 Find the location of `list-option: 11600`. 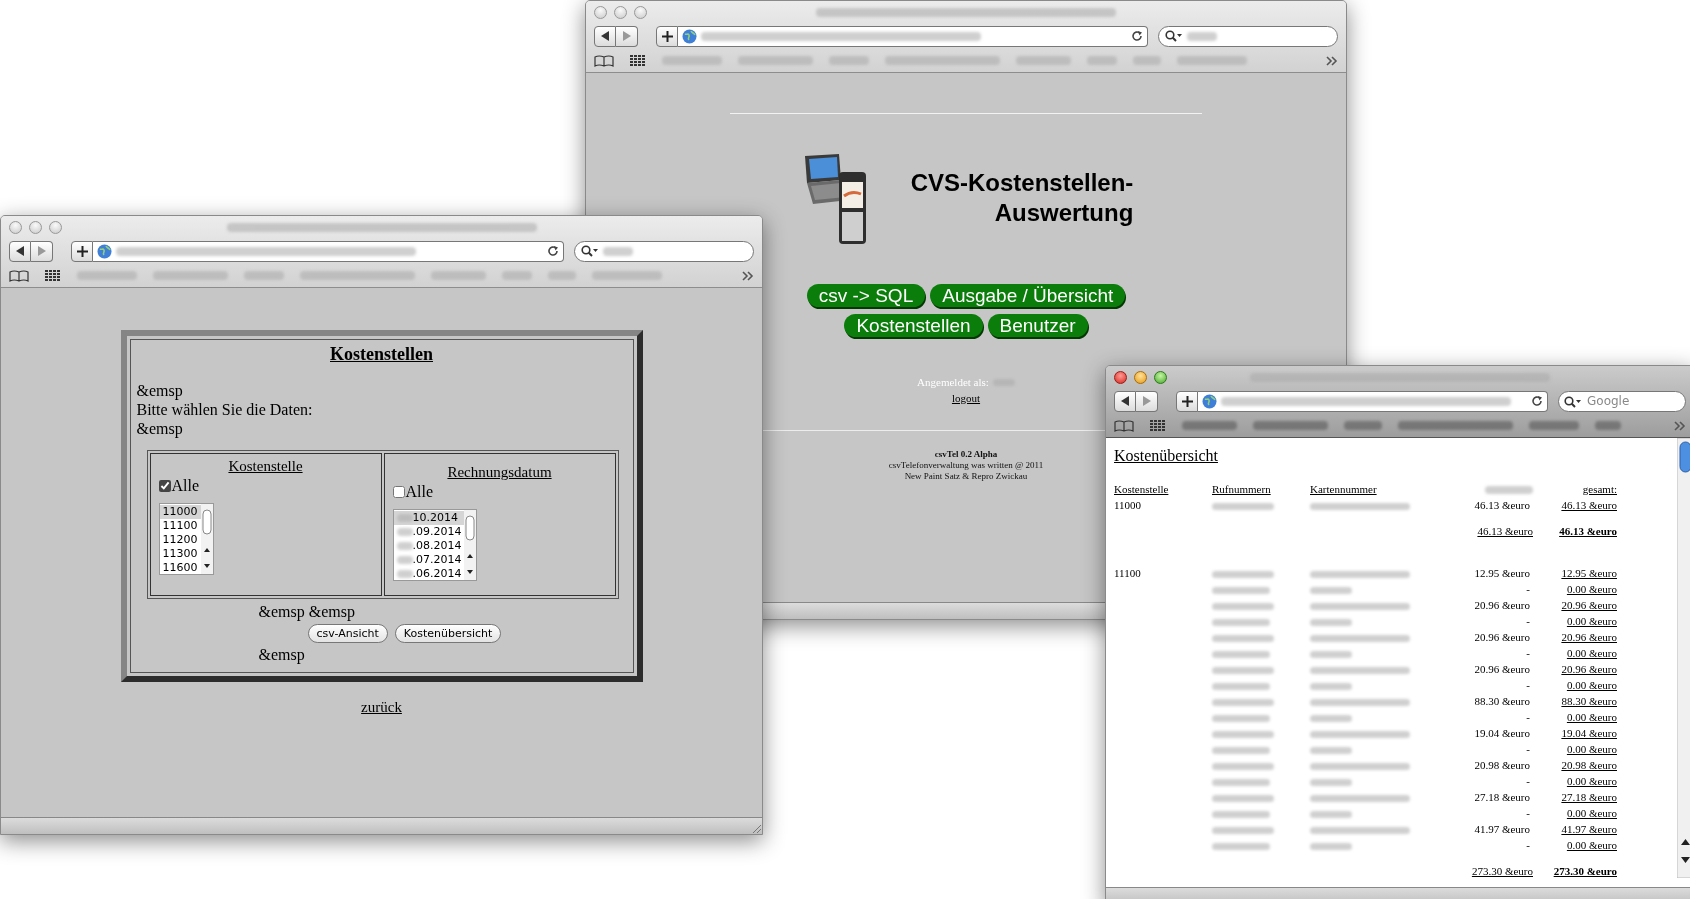

list-option: 11600 is located at coordinates (180, 568).